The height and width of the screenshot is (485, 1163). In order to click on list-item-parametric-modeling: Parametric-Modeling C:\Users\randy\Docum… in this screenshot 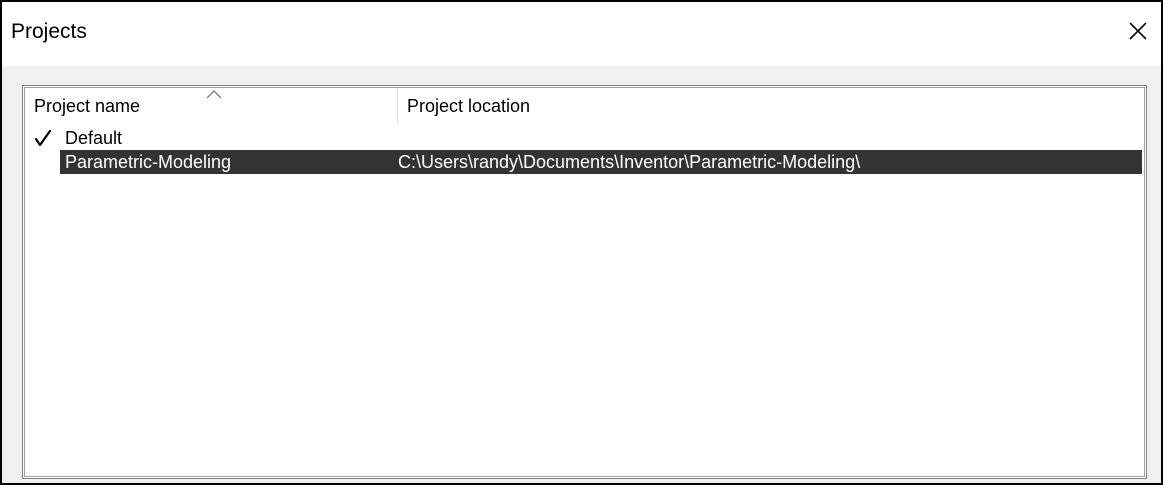, I will do `click(601, 162)`.